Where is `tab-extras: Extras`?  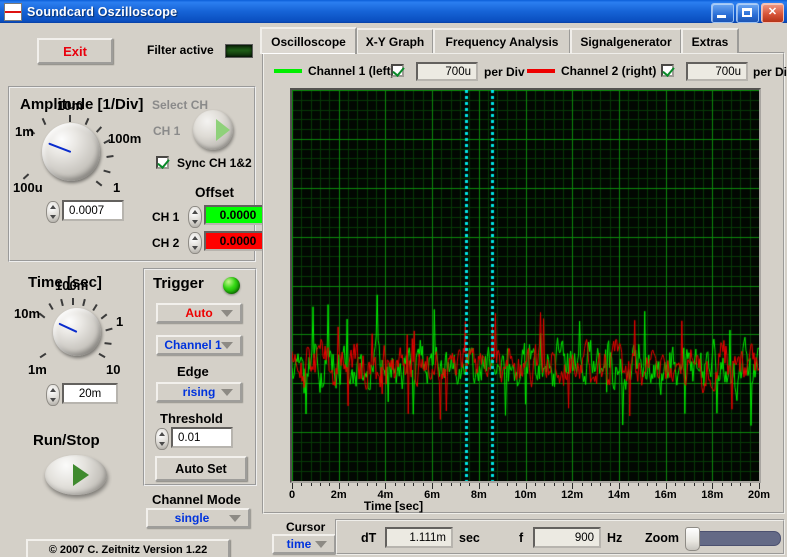
tab-extras: Extras is located at coordinates (710, 40).